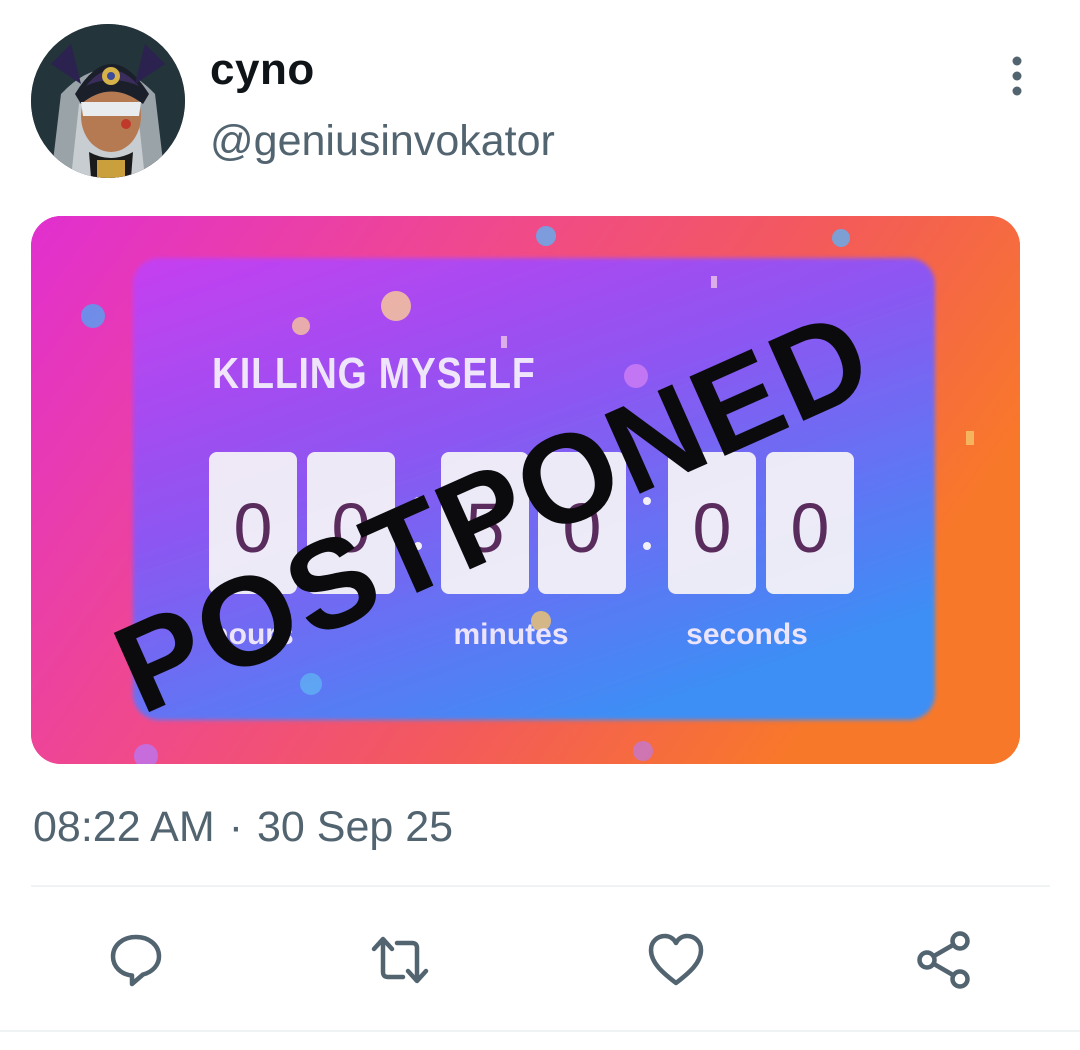  I want to click on heart-icon, so click(676, 959).